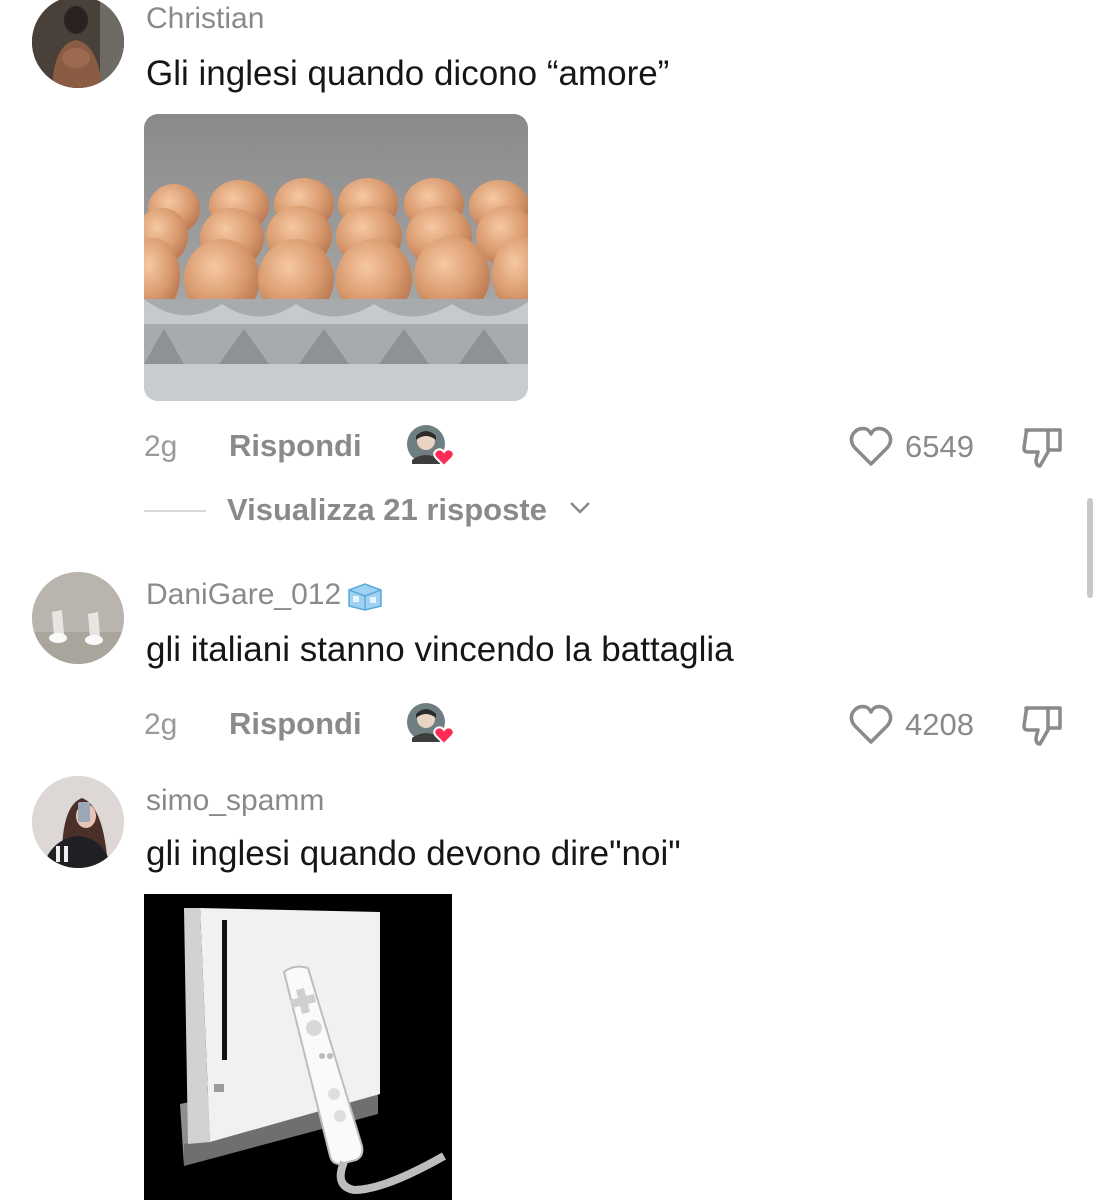 This screenshot has height=1200, width=1103. Describe the element at coordinates (580, 508) in the screenshot. I see `chevron-down-icon` at that location.